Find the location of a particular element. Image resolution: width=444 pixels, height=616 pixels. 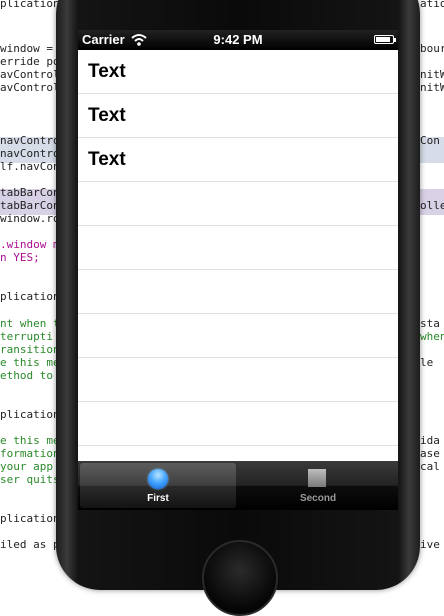

code-line: ransition is located at coordinates (30, 349).